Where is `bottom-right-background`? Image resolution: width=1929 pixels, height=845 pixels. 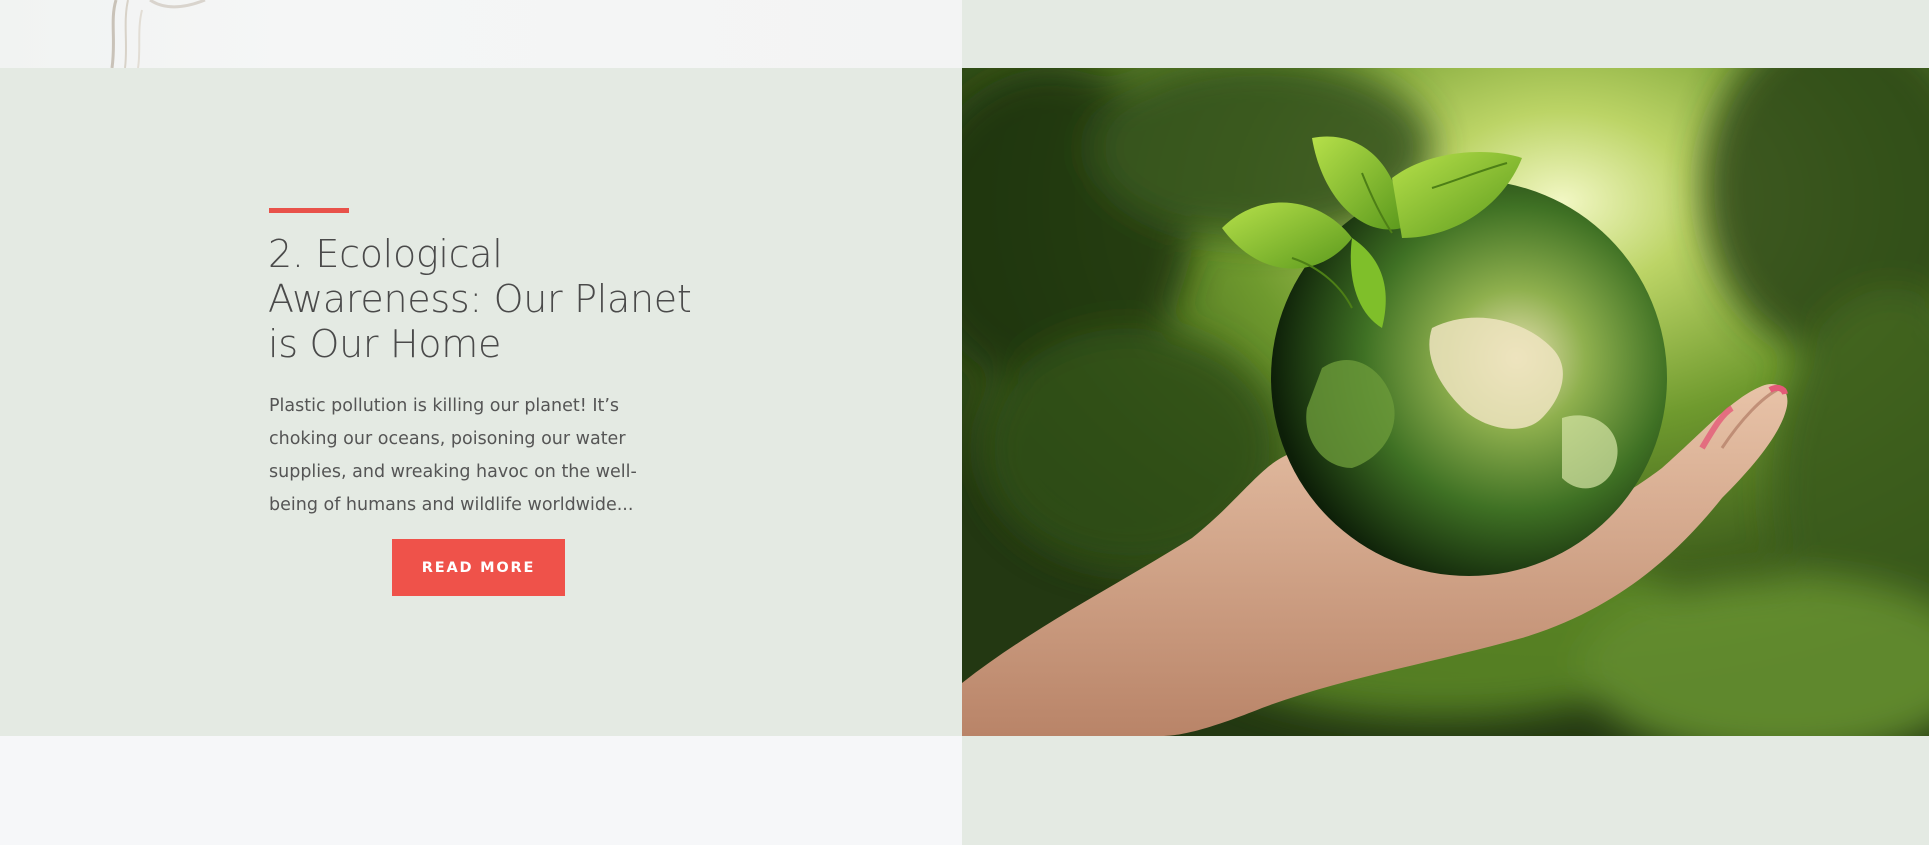
bottom-right-background is located at coordinates (1445, 790).